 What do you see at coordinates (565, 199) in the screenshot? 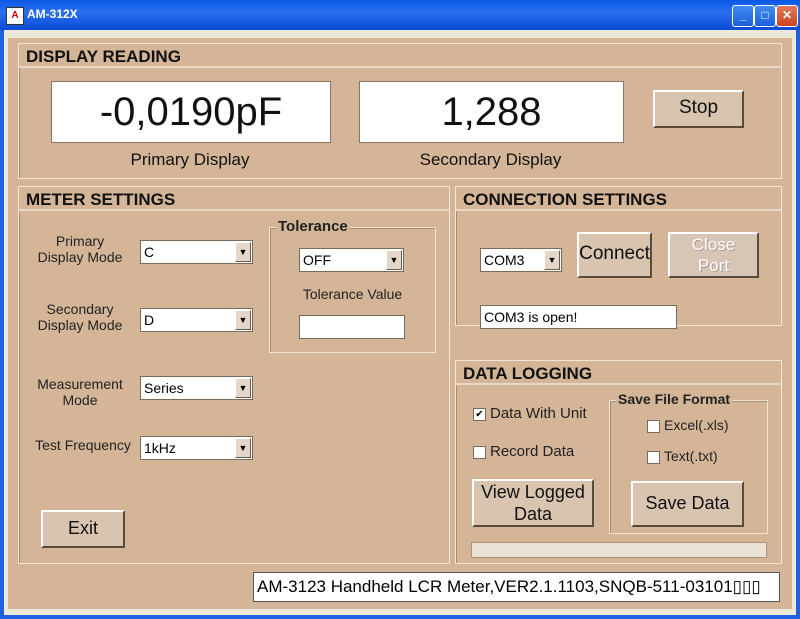
I see `connection-settings-title: CONNECTION SETTINGS` at bounding box center [565, 199].